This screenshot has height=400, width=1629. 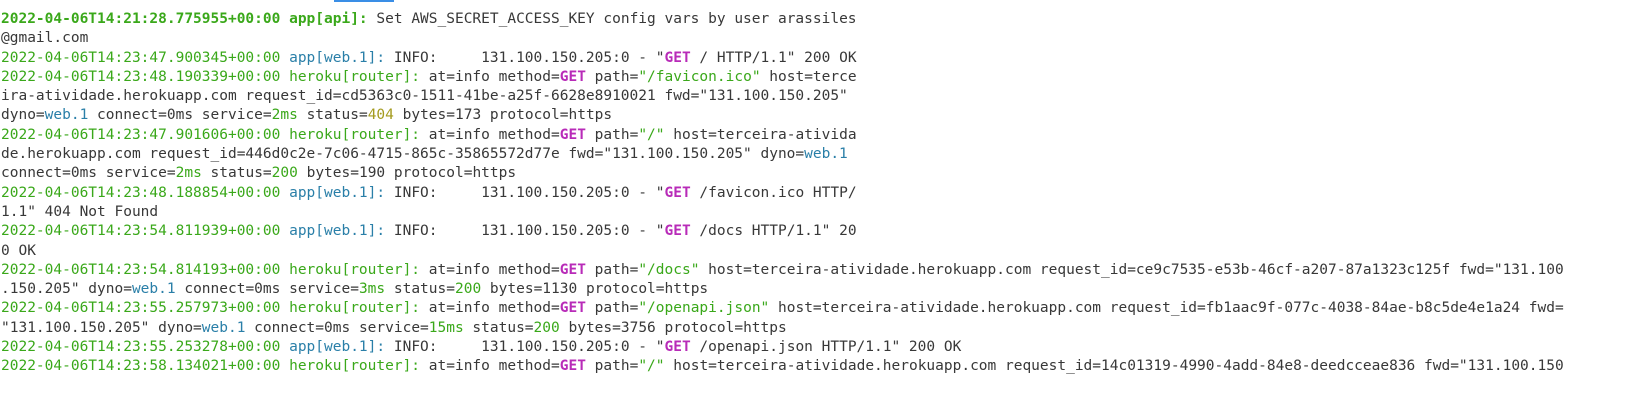 I want to click on log-segment: /favicon.ico HTTP/, so click(x=773, y=192).